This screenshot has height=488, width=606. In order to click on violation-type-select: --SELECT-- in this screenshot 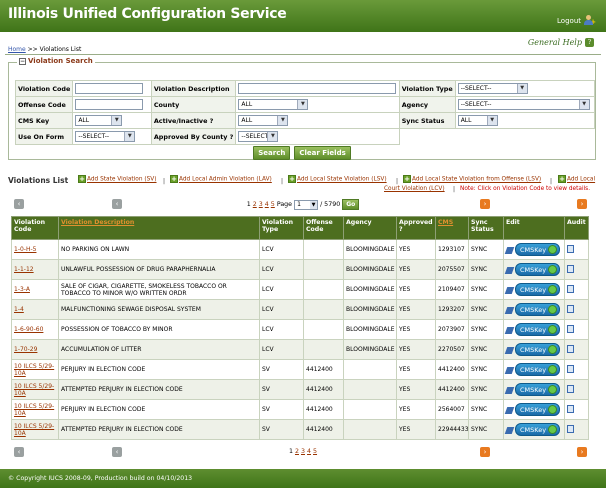, I will do `click(492, 88)`.